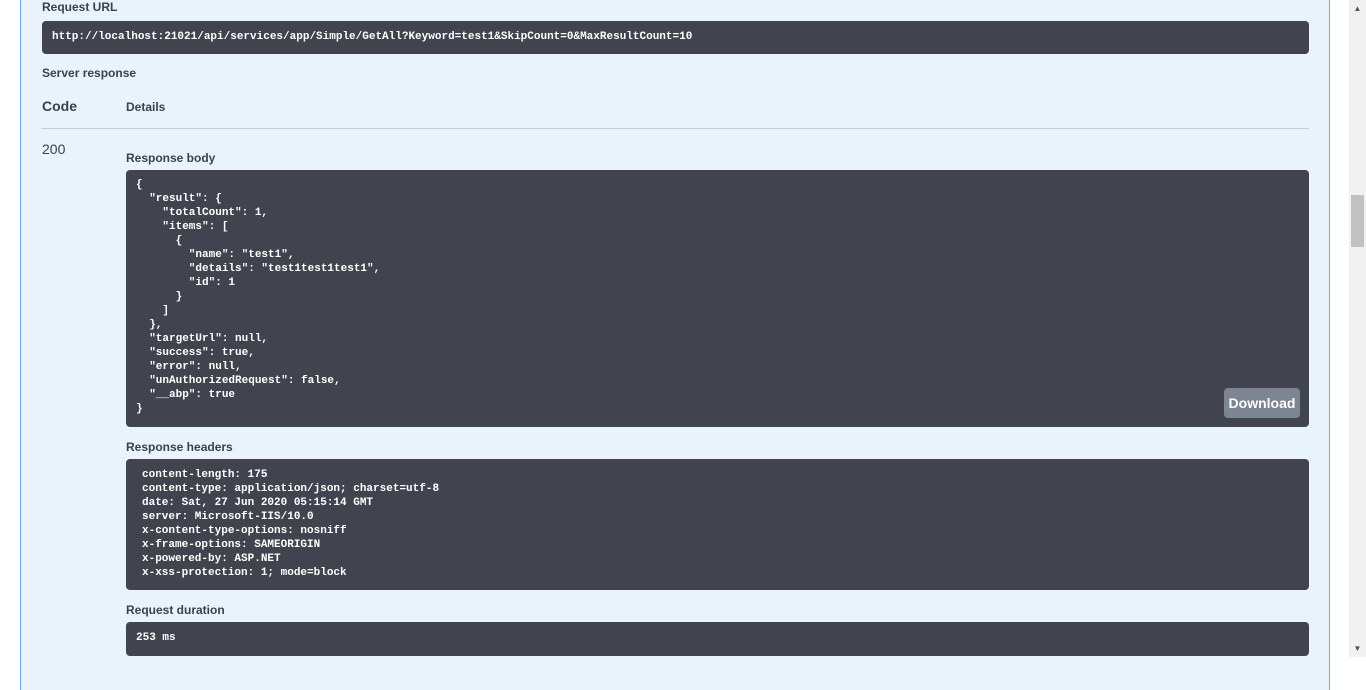 The image size is (1366, 690). Describe the element at coordinates (59, 106) in the screenshot. I see `code-column-header: Code` at that location.